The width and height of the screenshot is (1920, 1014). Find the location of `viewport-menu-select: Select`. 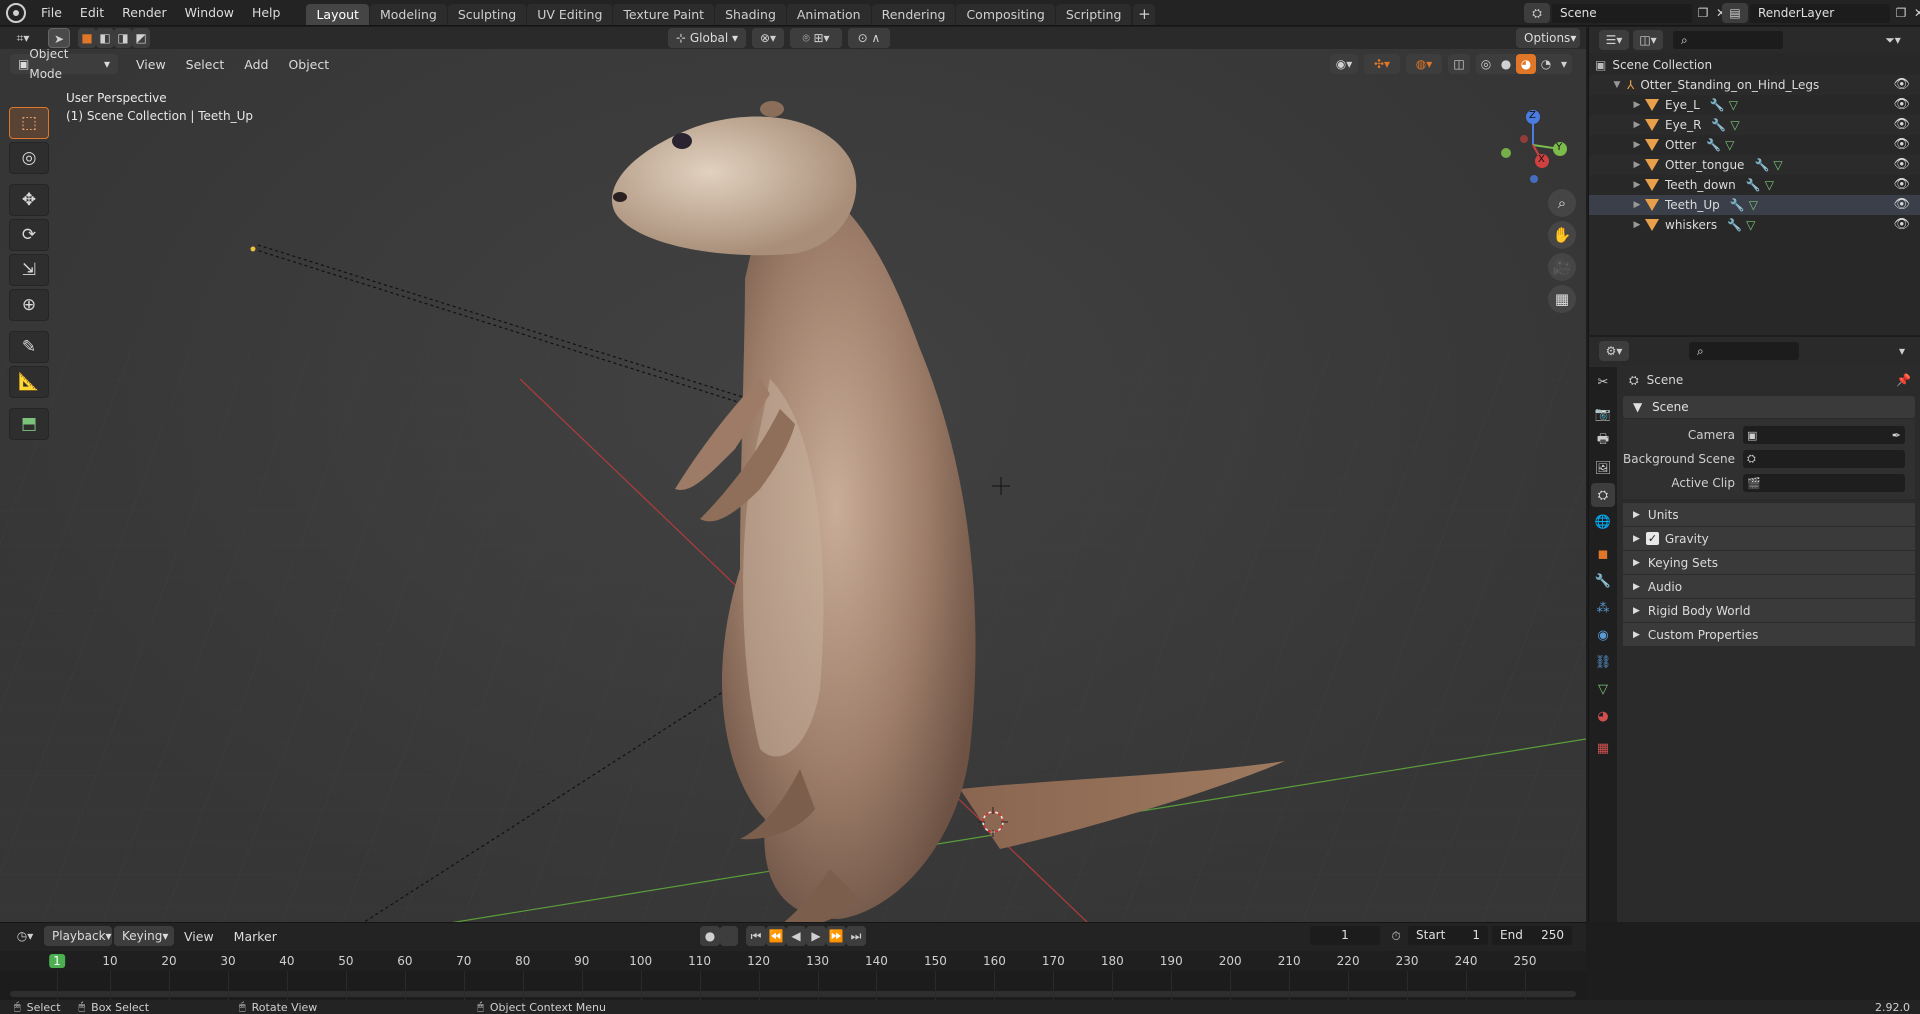

viewport-menu-select: Select is located at coordinates (205, 64).